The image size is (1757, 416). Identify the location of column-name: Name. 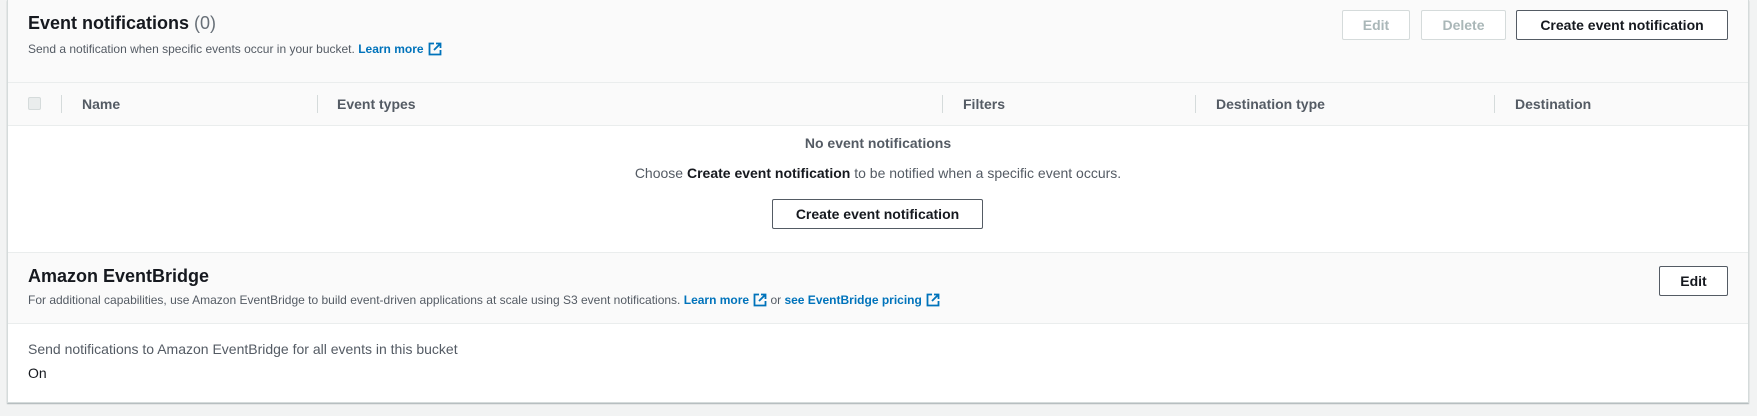
(101, 104).